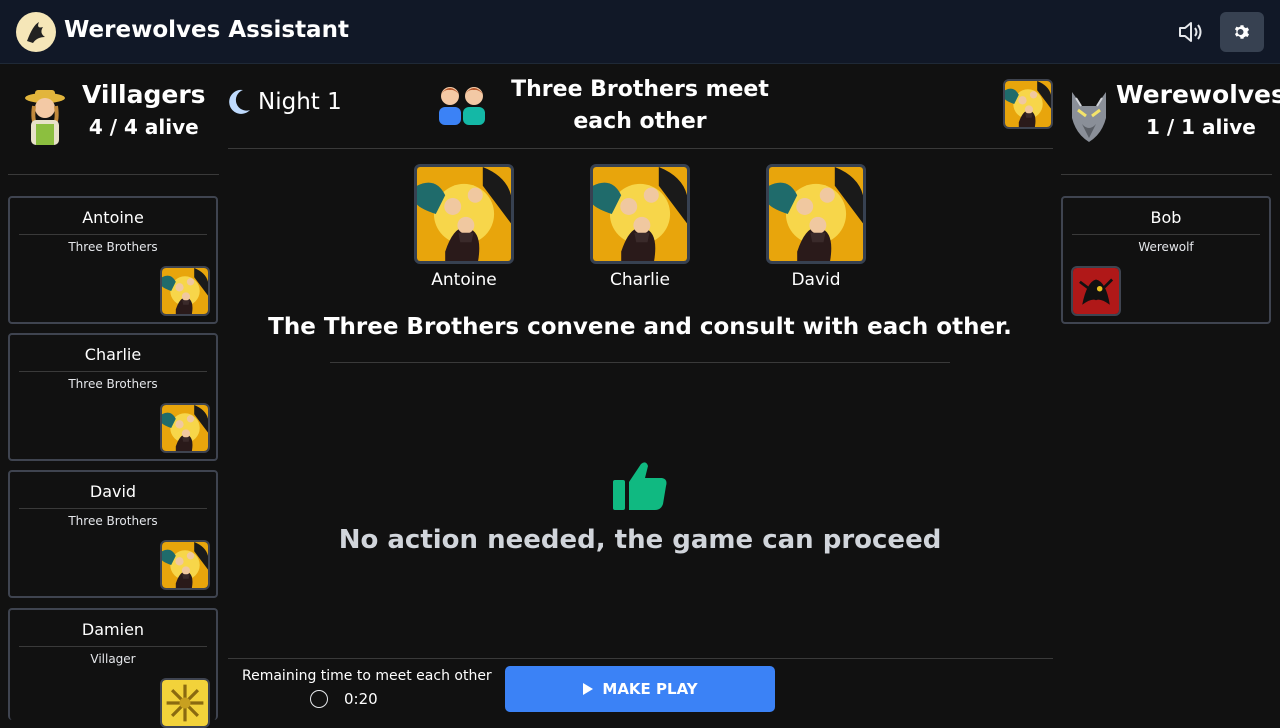 This screenshot has width=1280, height=728. Describe the element at coordinates (1174, 112) in the screenshot. I see `werewolves-header: Werewolves 1 / 1 alive` at that location.